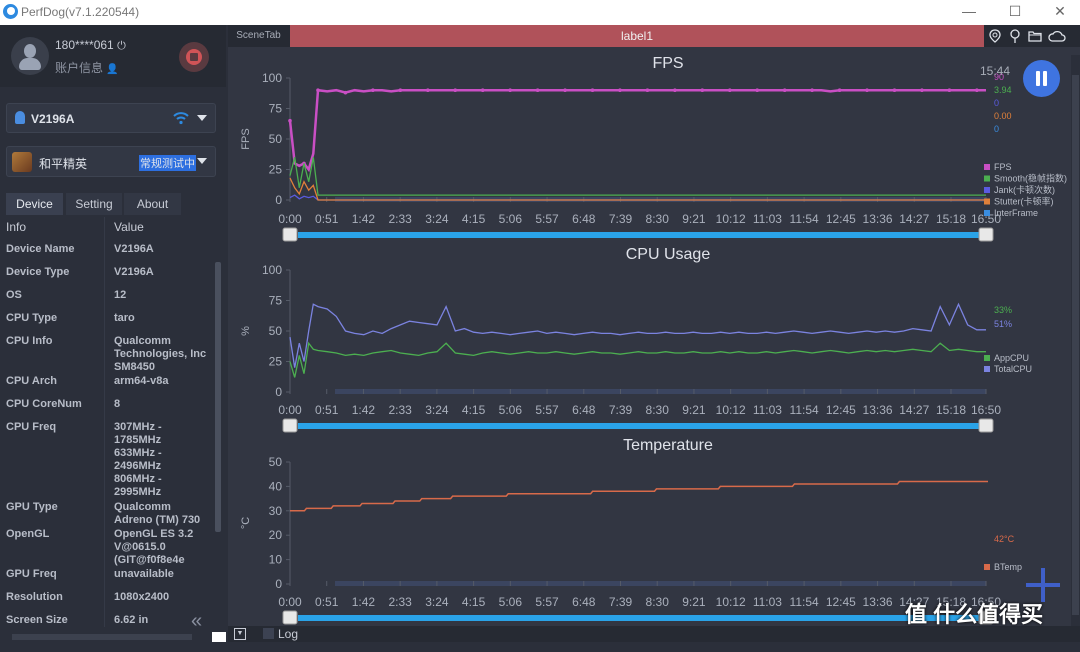  What do you see at coordinates (34, 204) in the screenshot?
I see `tab-device: Device` at bounding box center [34, 204].